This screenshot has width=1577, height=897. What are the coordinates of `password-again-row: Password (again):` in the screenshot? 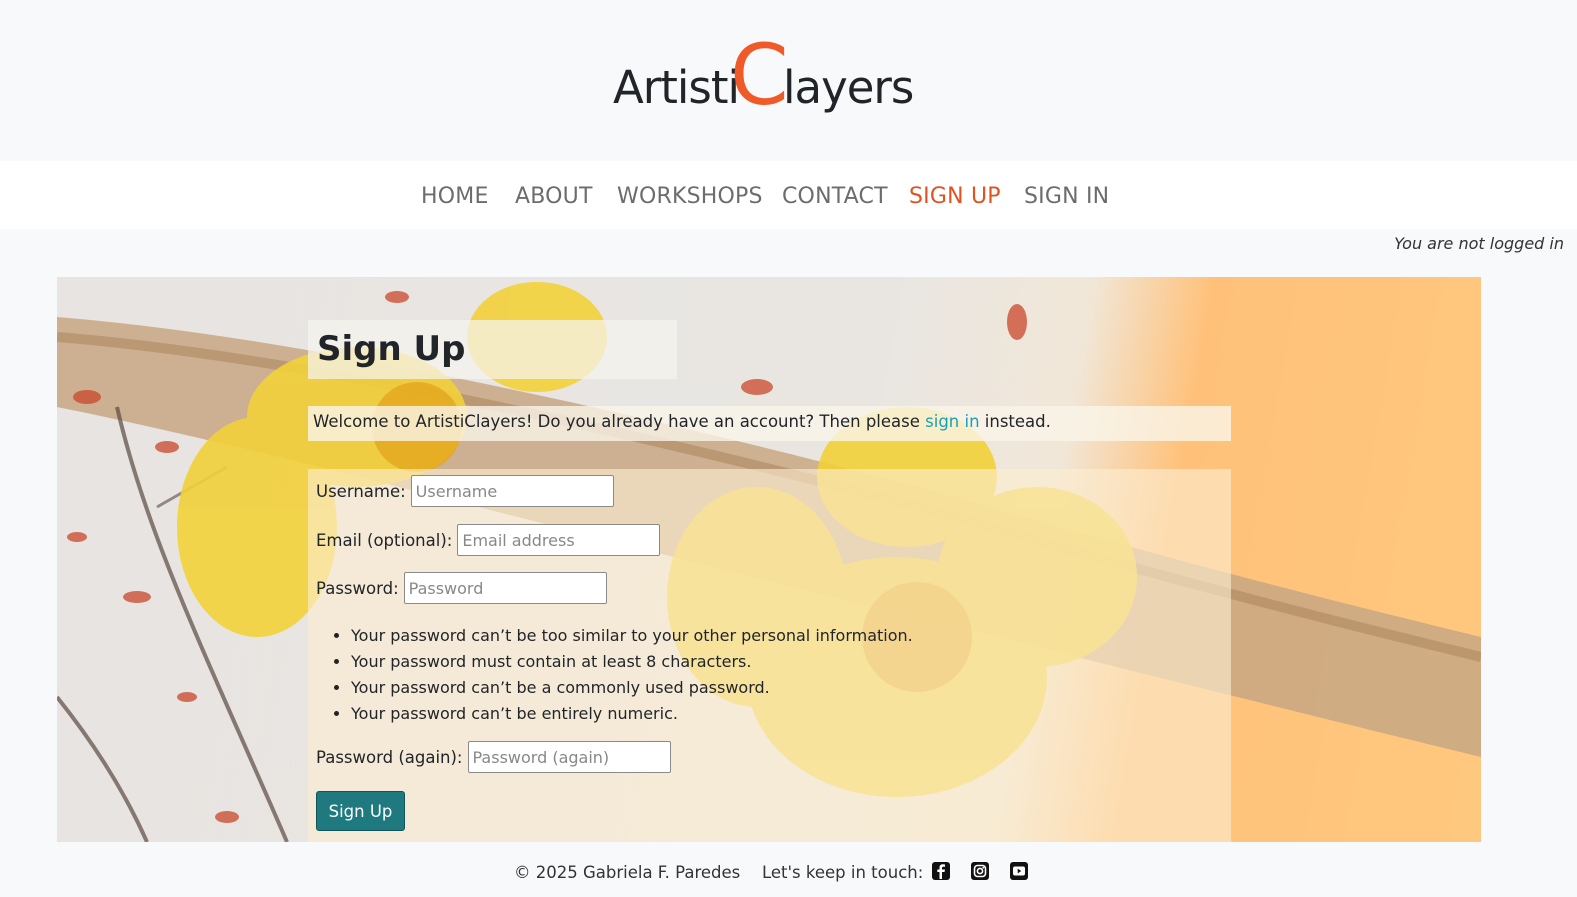 It's located at (493, 757).